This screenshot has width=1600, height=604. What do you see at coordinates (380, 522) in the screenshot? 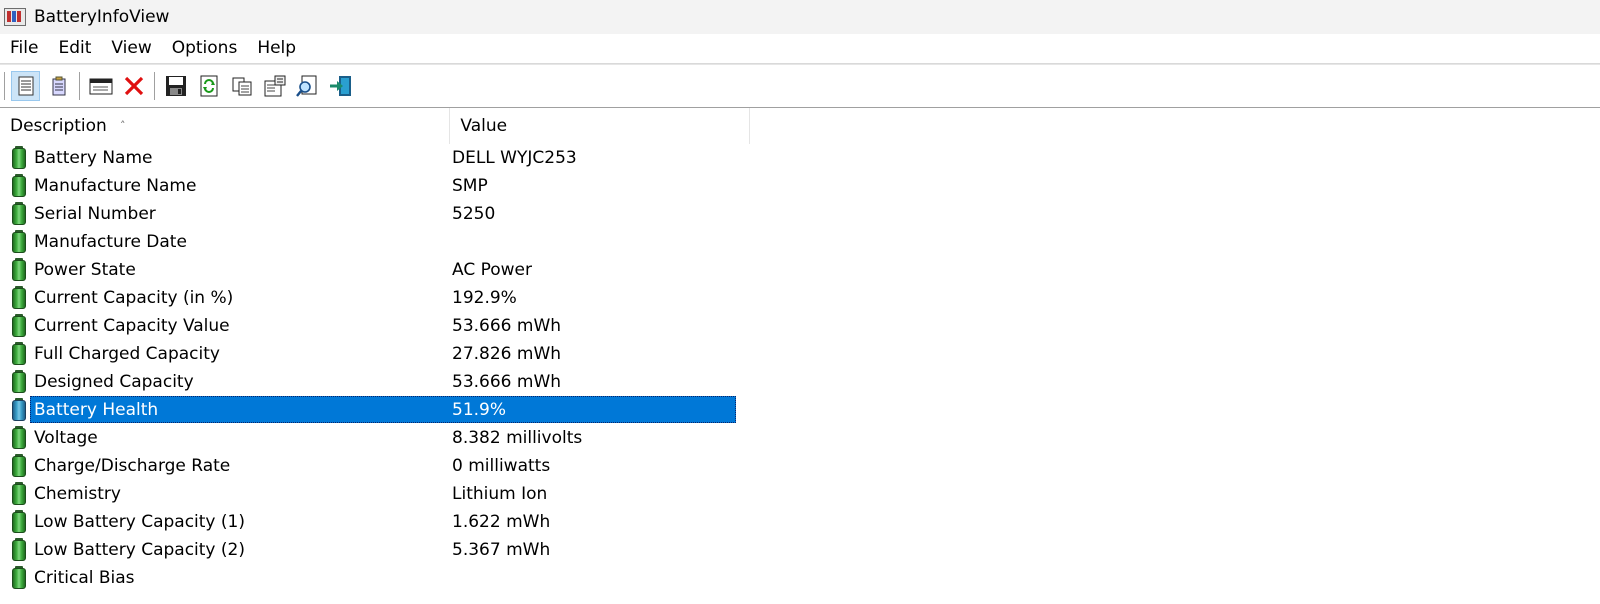
I see `table-row: Low Battery Capacity (1) 1.622 mWh` at bounding box center [380, 522].